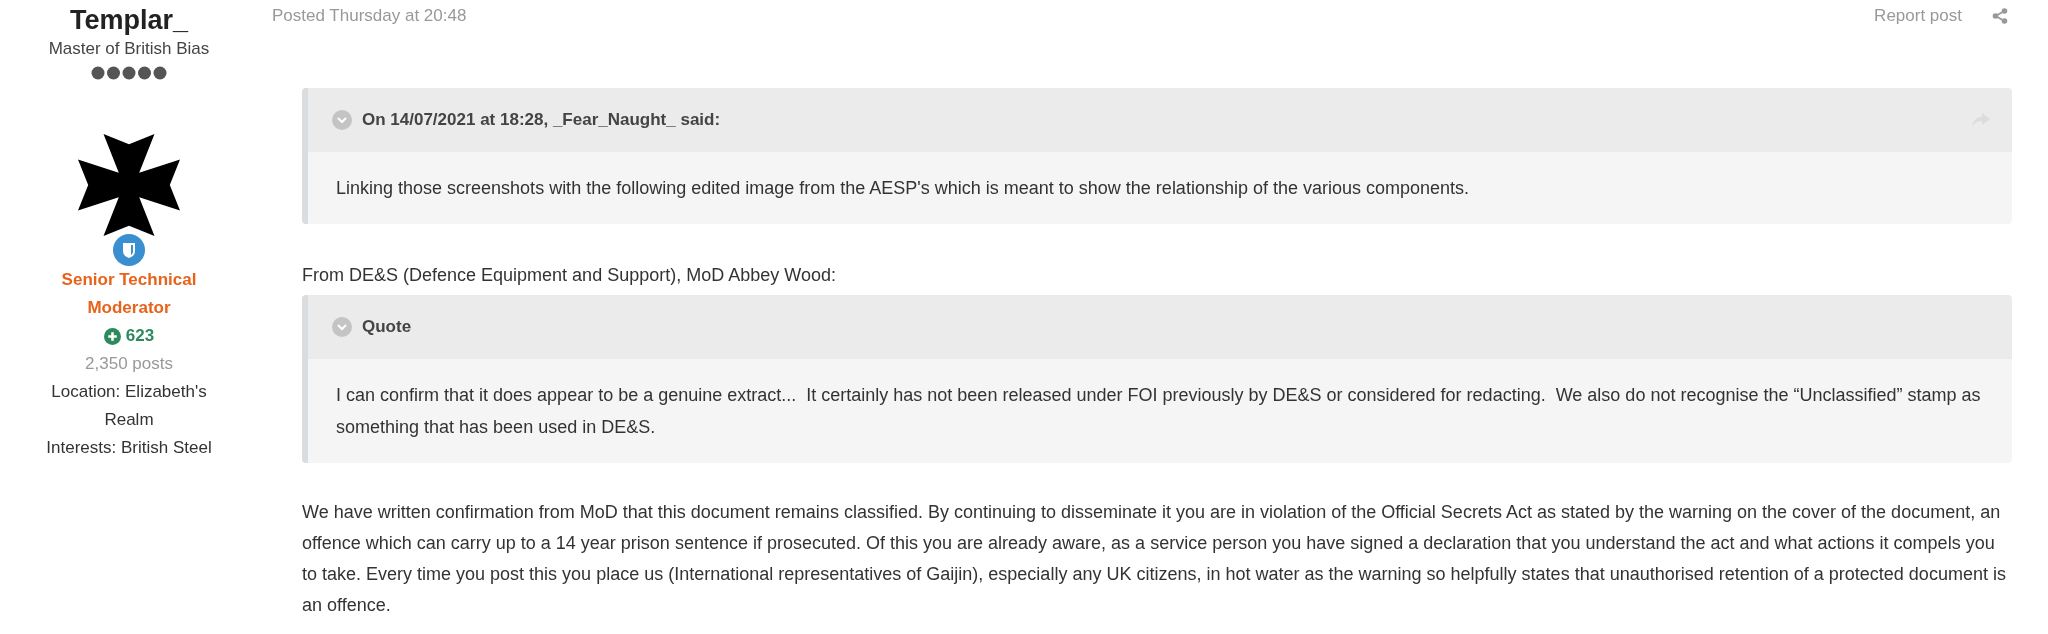 The height and width of the screenshot is (634, 2048). What do you see at coordinates (112, 336) in the screenshot?
I see `plus-circle-icon` at bounding box center [112, 336].